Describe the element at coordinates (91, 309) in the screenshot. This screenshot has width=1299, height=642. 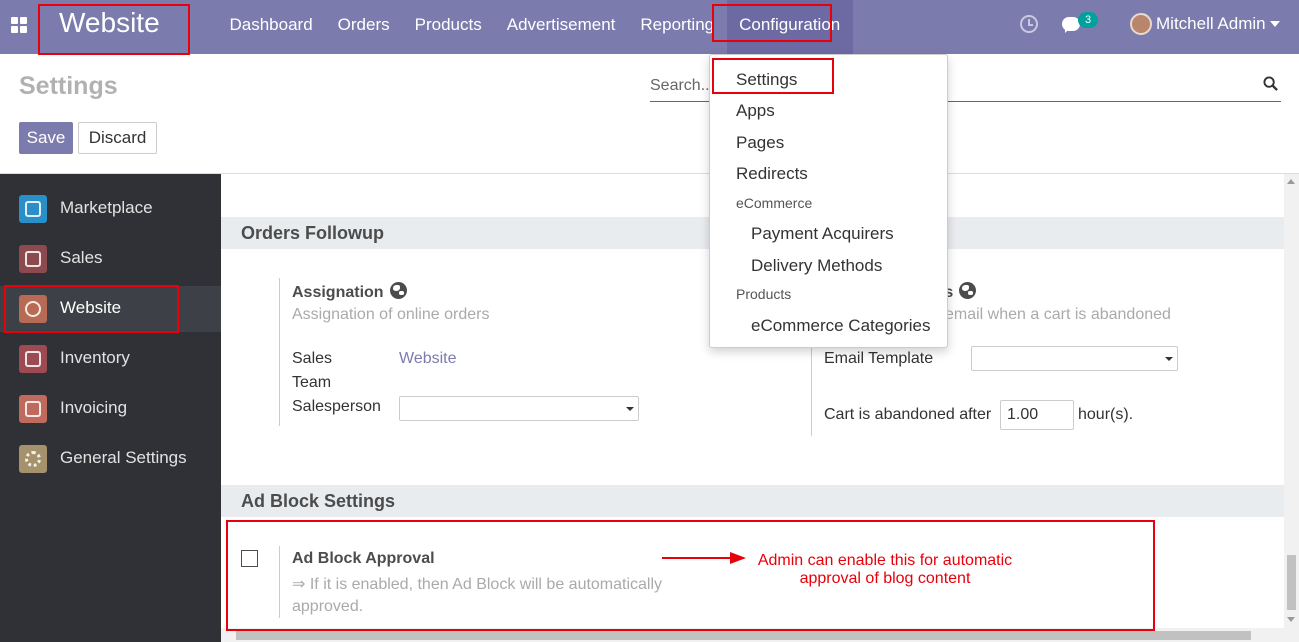
I see `annotation-box-website` at that location.